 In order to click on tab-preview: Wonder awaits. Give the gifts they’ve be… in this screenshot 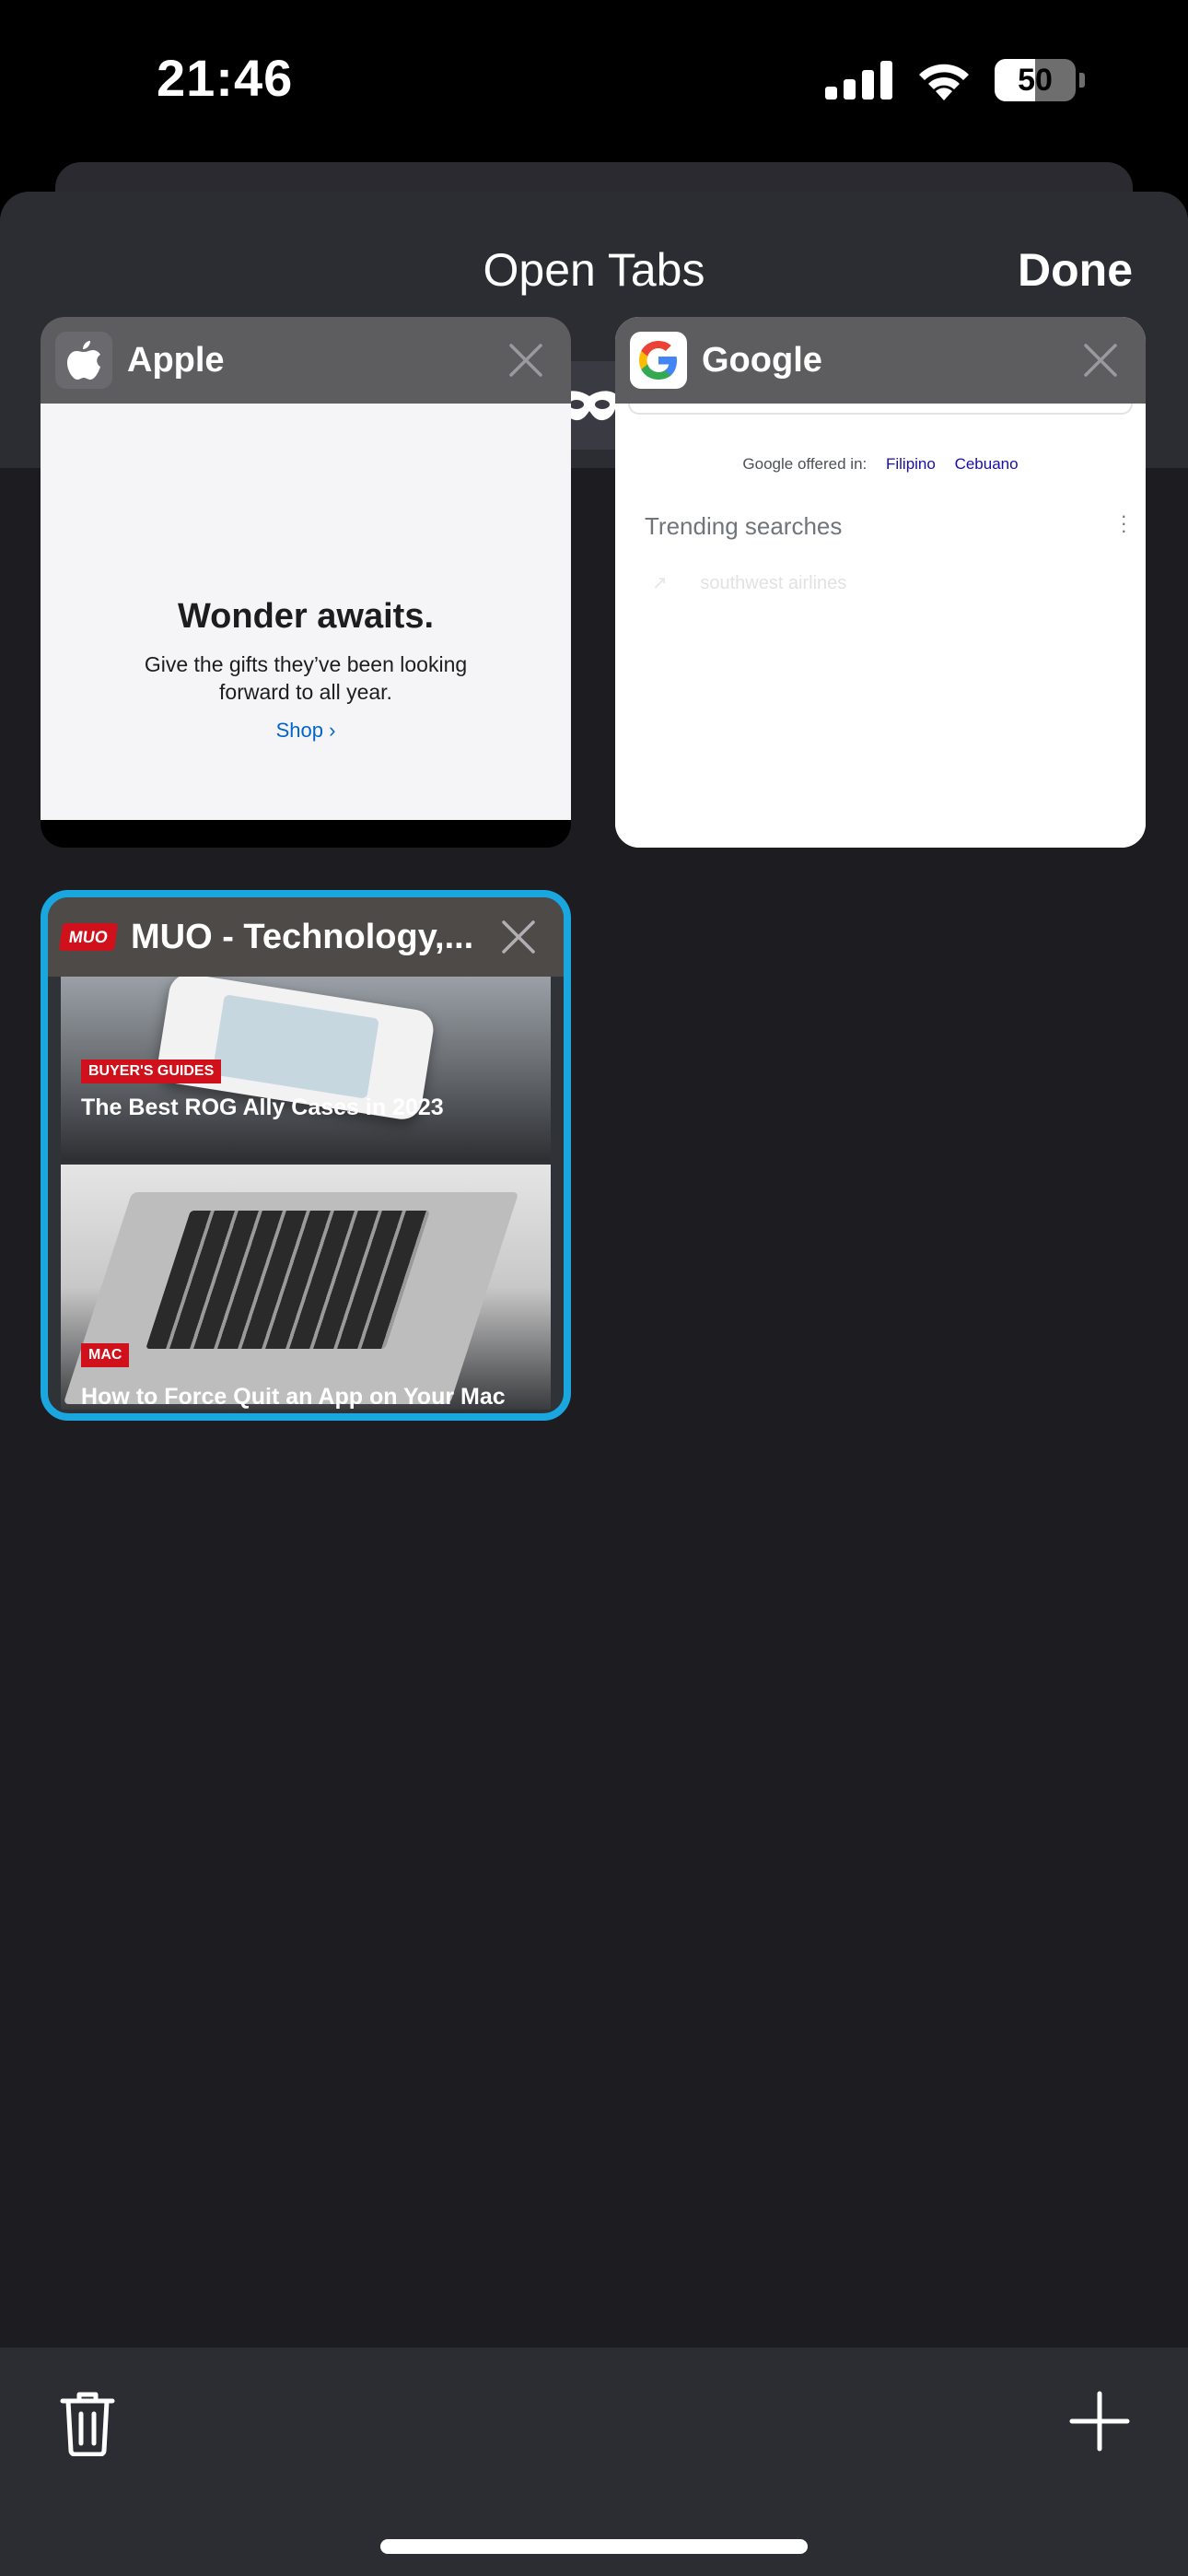, I will do `click(306, 612)`.